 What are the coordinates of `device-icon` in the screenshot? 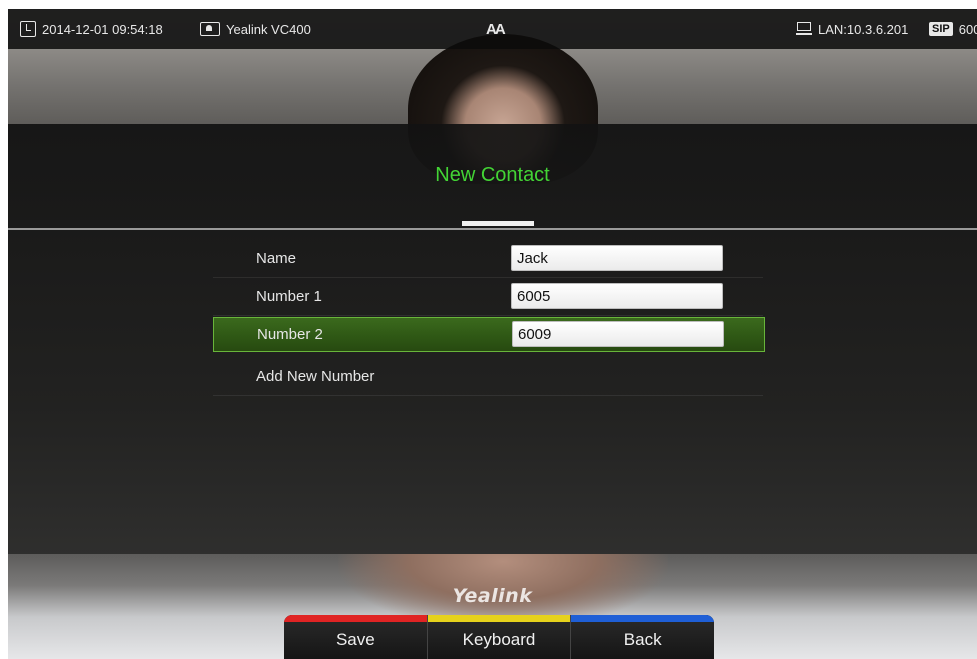 It's located at (210, 29).